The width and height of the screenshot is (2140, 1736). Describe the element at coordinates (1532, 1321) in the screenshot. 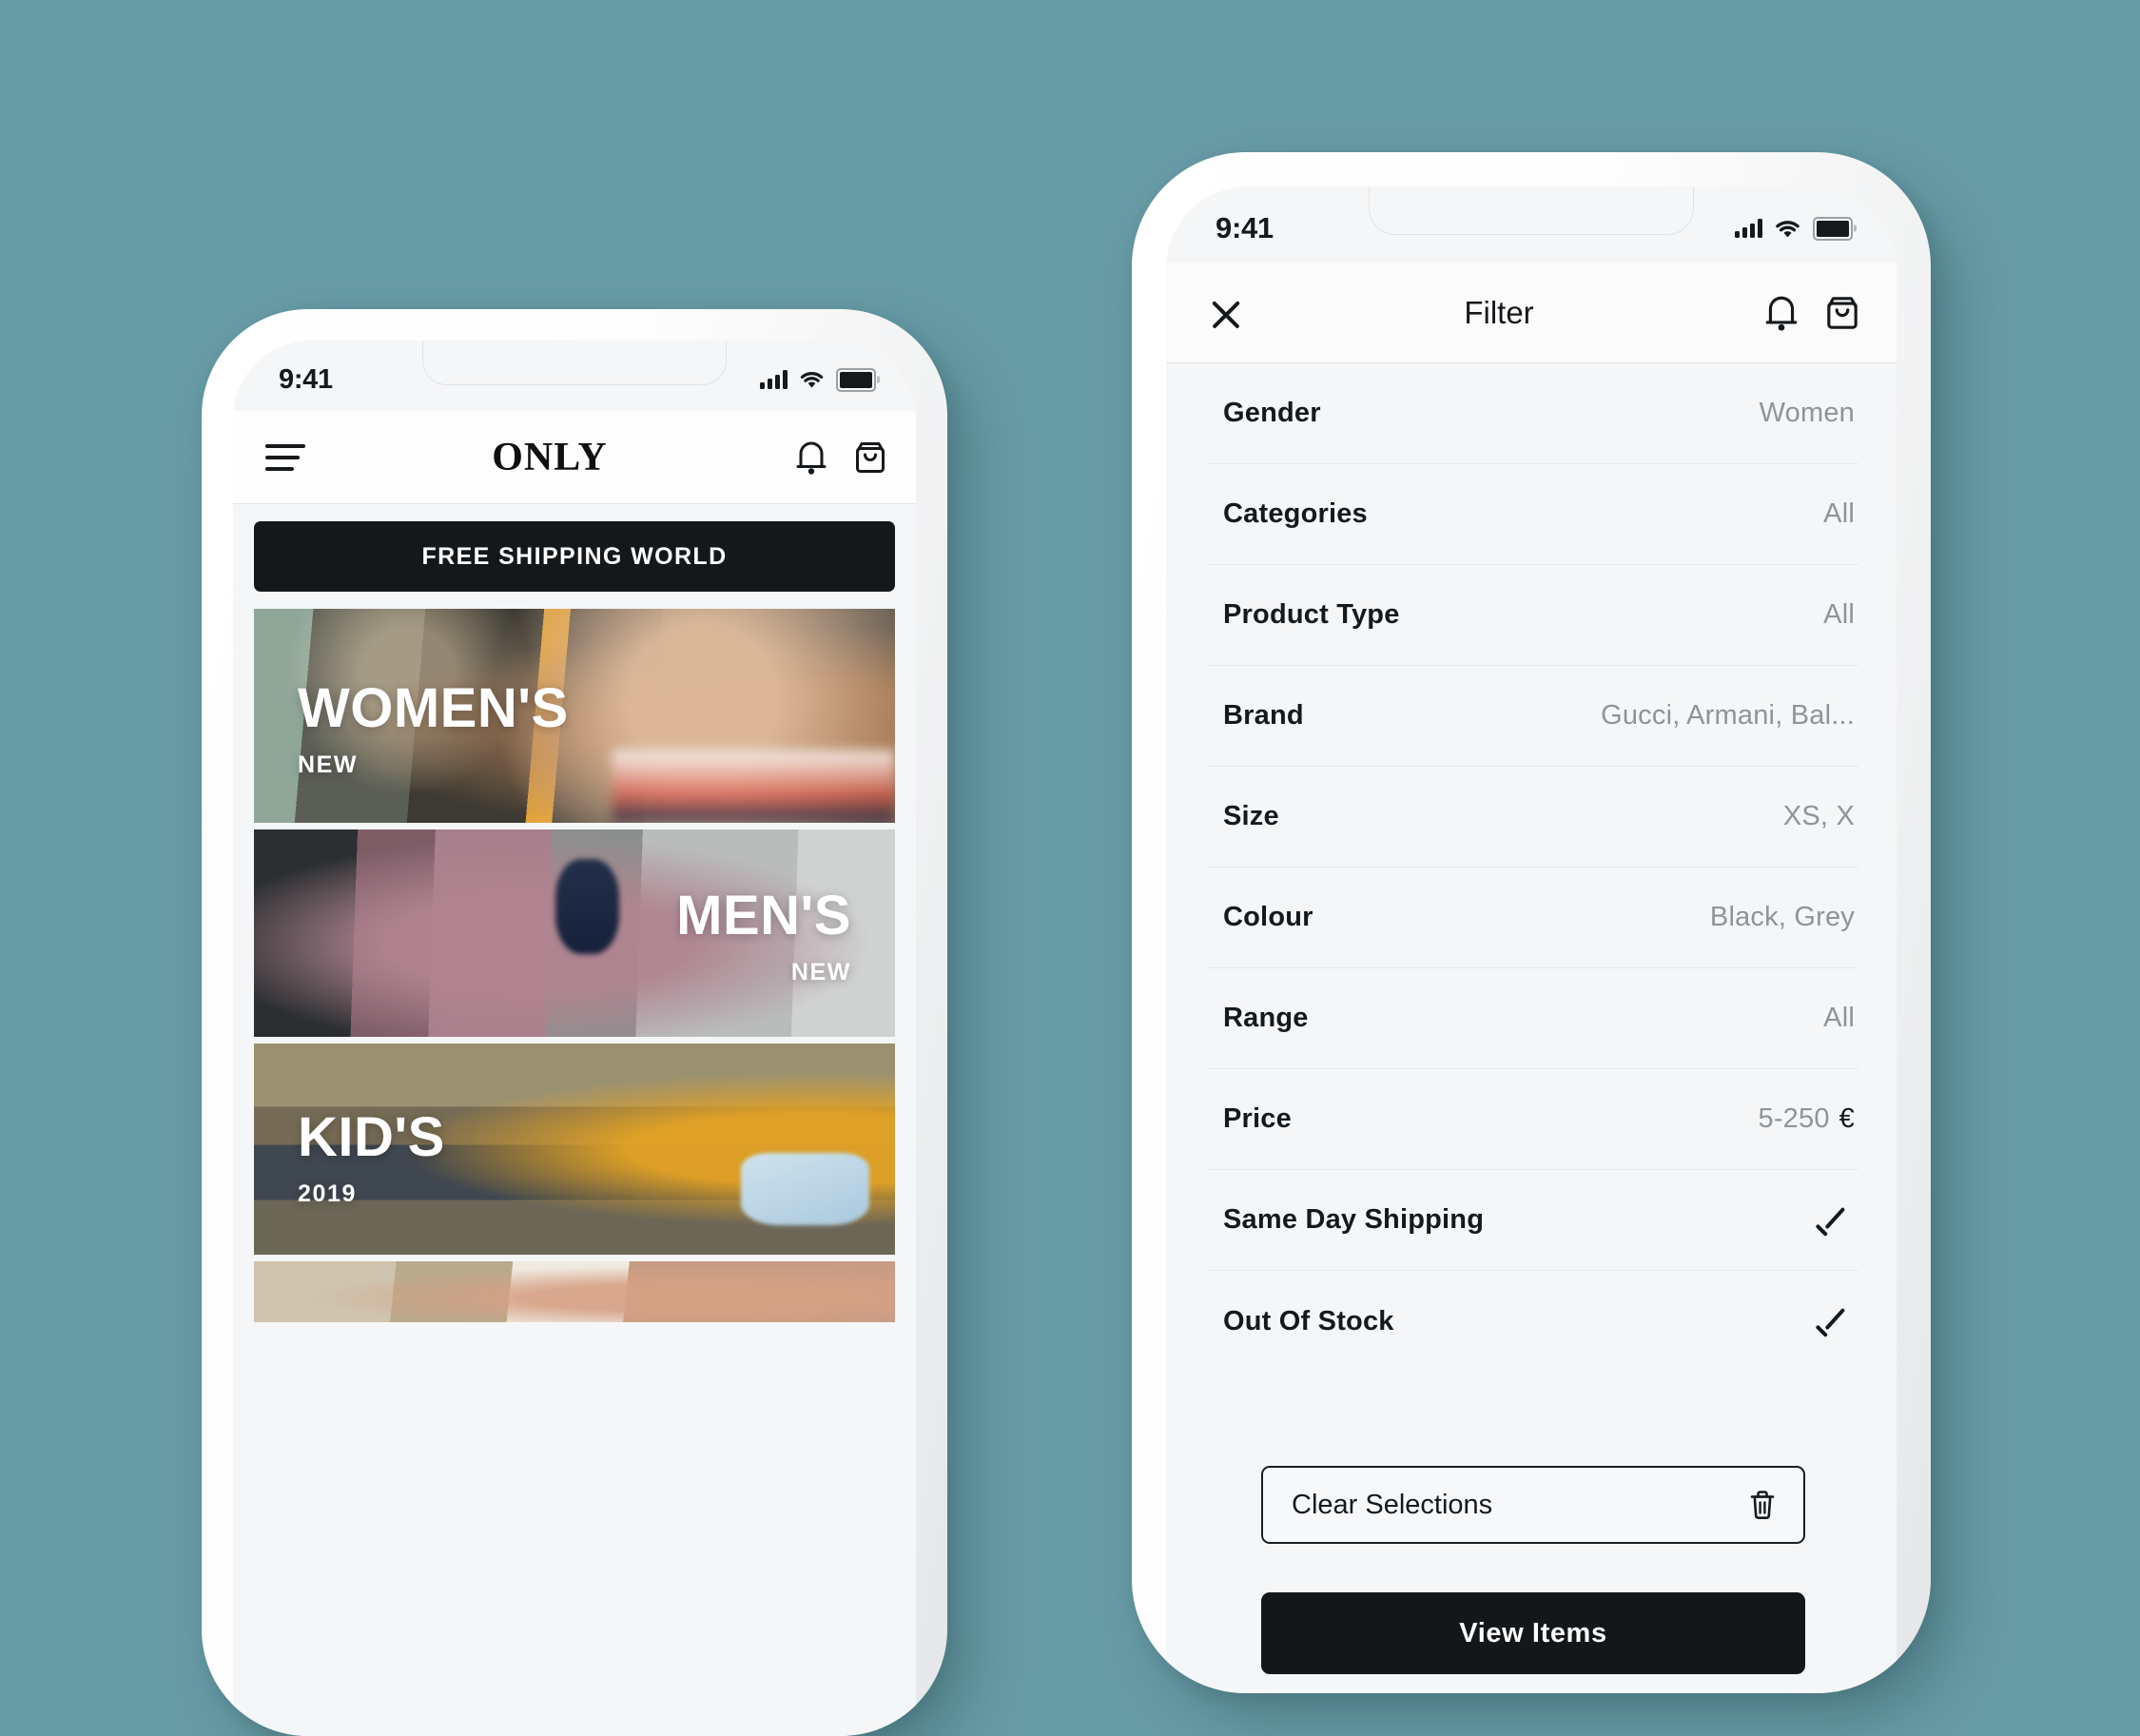

I see `filter-row-out-of-stock: Out Of Stock` at that location.